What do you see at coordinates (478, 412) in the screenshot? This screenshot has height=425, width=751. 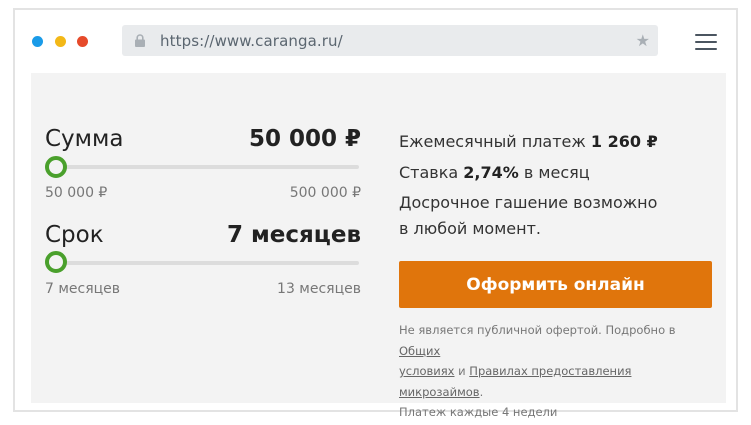 I see `payment-frequency: Платеж каждые 4 недели` at bounding box center [478, 412].